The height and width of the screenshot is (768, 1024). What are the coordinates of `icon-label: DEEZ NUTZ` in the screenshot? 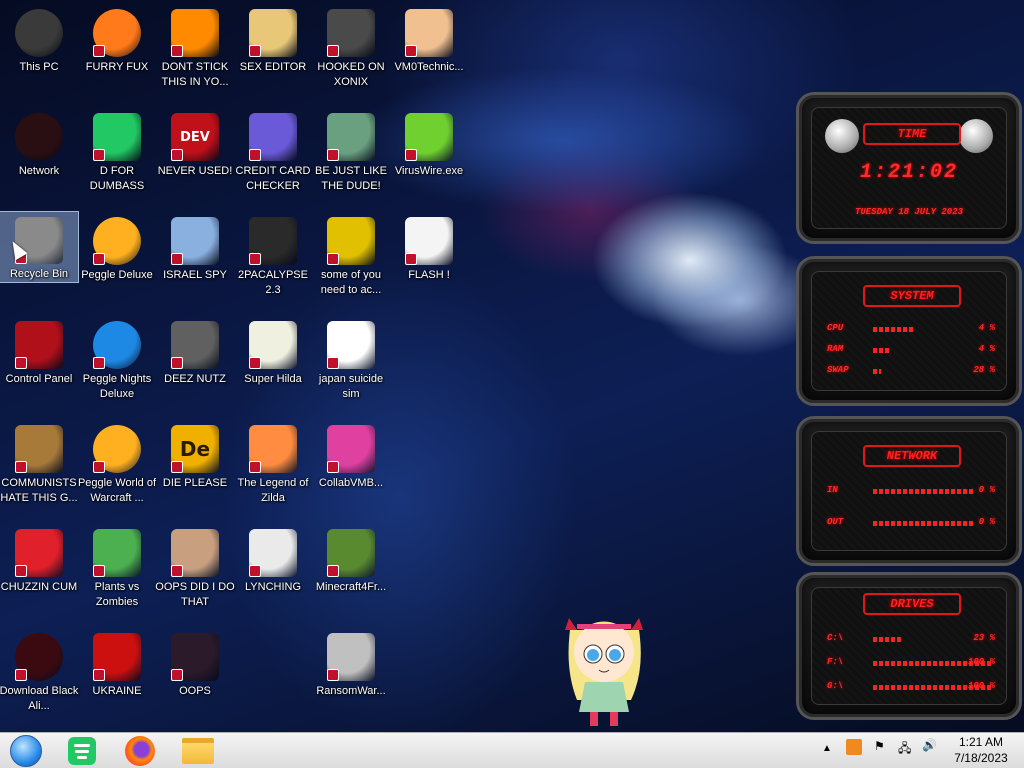 It's located at (195, 379).